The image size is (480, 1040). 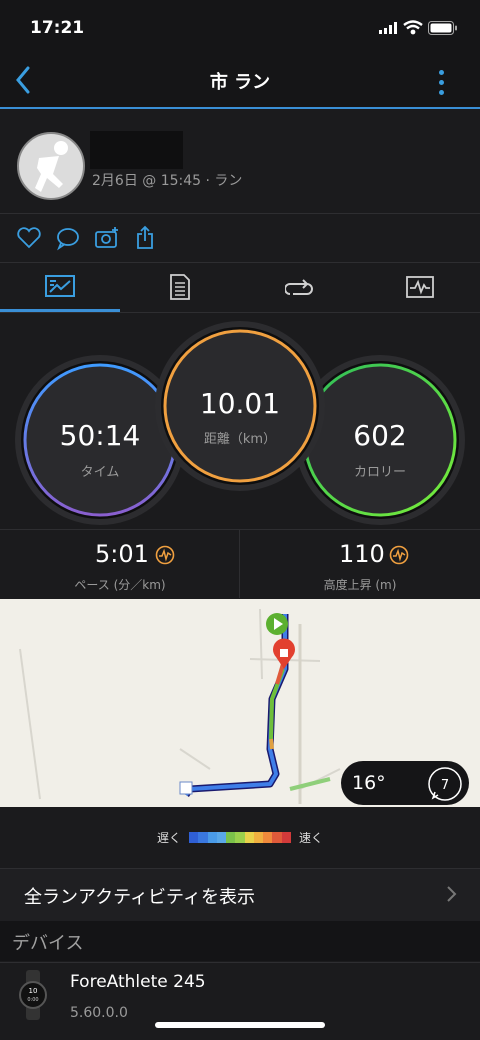 I want to click on pace-value: 5:01, so click(x=122, y=554).